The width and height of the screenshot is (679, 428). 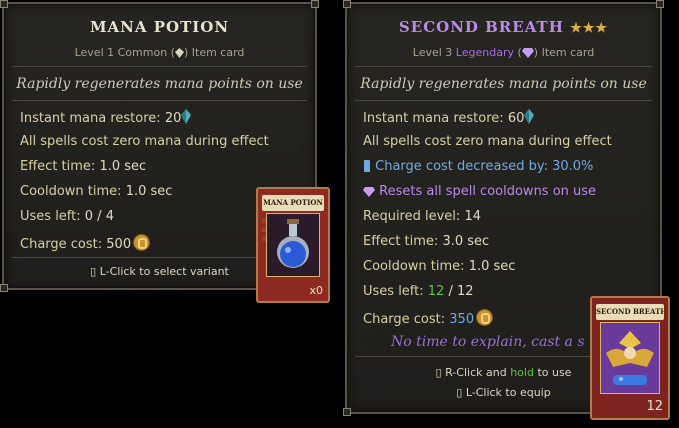 What do you see at coordinates (488, 342) in the screenshot?
I see `flavor-text: No time to explain, cast a s` at bounding box center [488, 342].